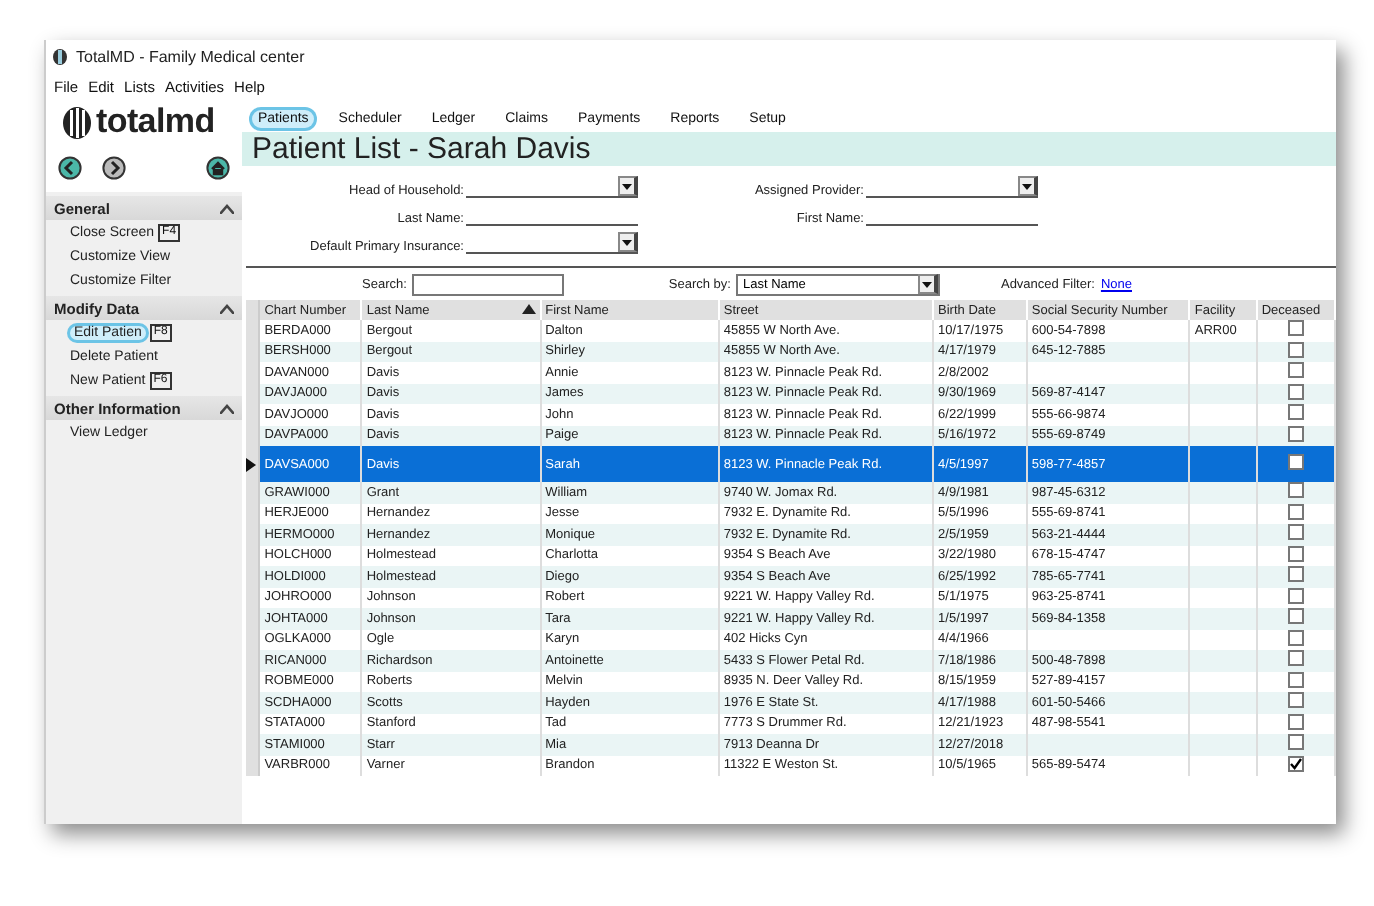  I want to click on back-icon, so click(70, 168).